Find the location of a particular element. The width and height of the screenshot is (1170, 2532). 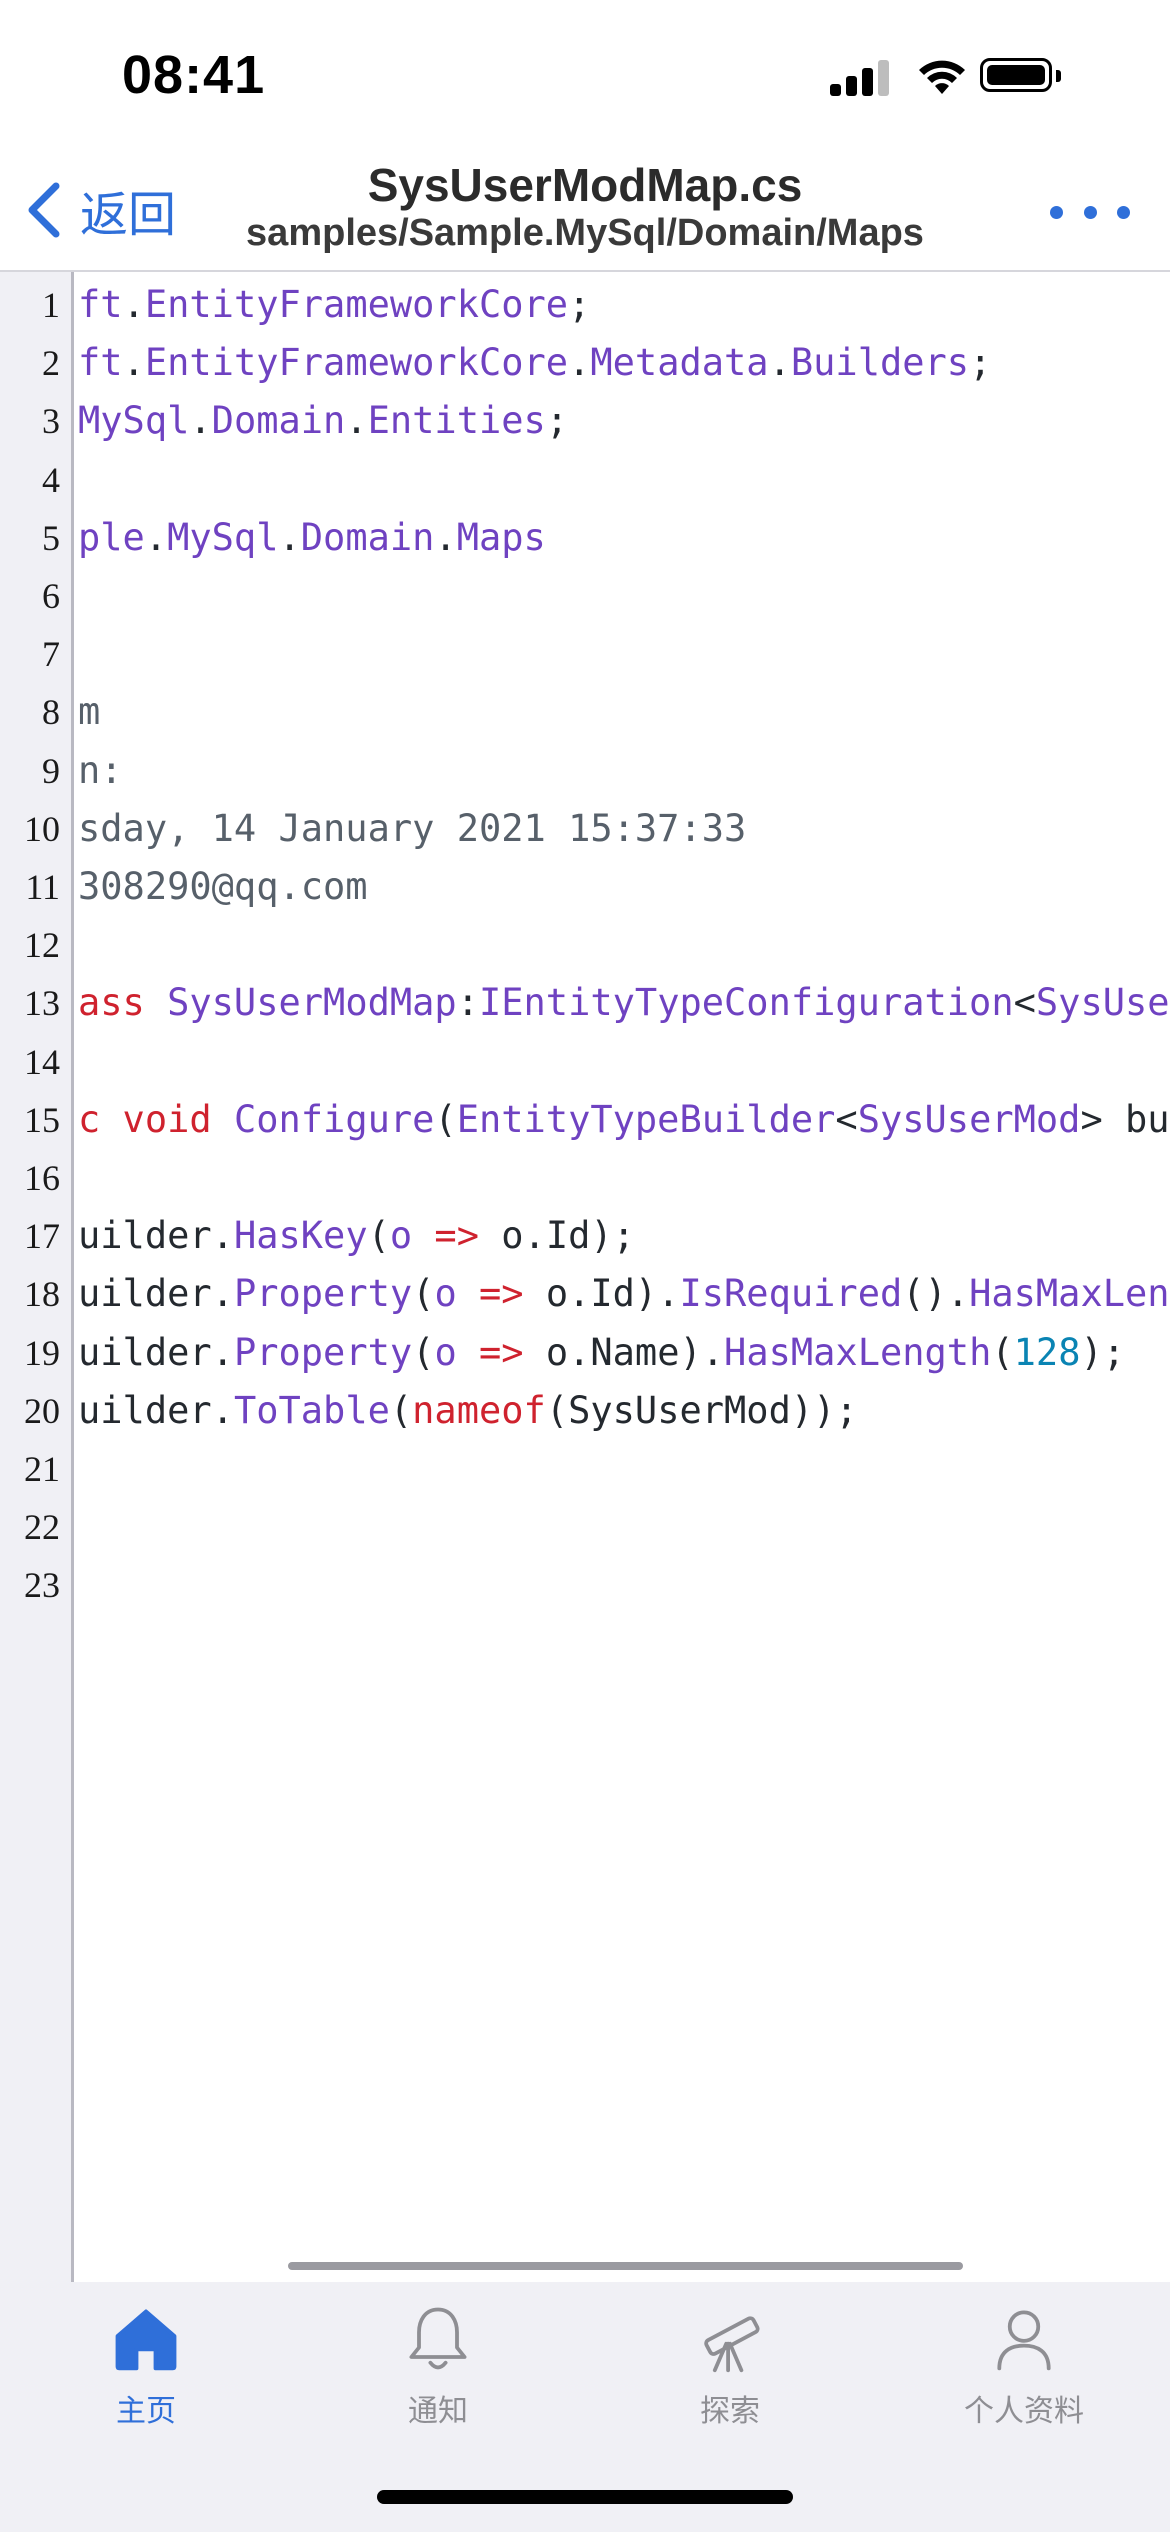

code-line: 4 is located at coordinates (585, 480).